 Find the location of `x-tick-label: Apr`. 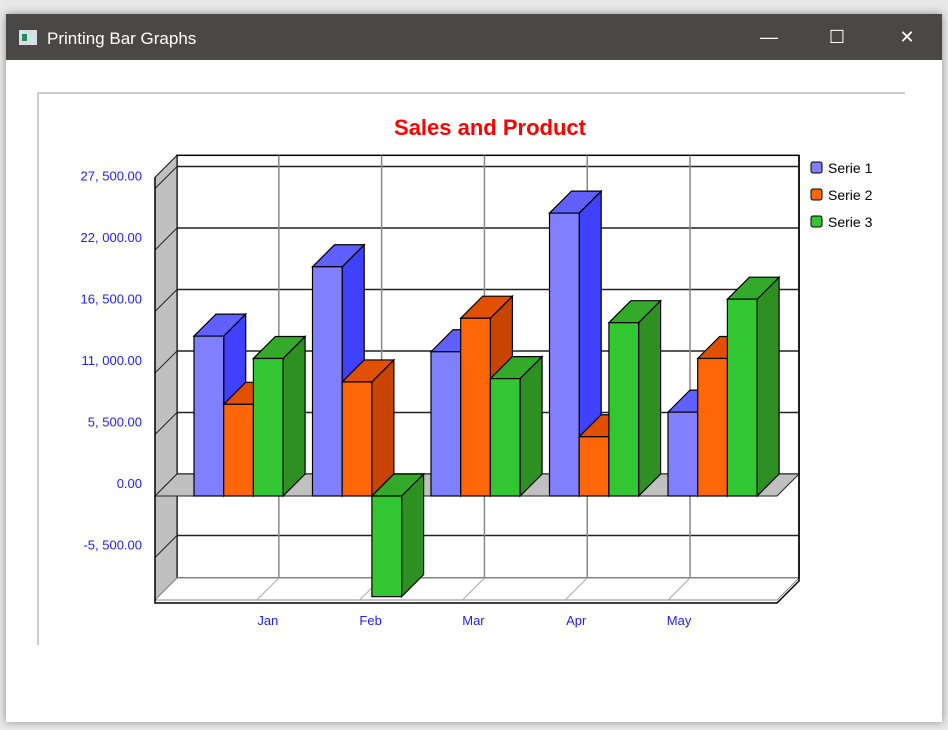

x-tick-label: Apr is located at coordinates (576, 620).